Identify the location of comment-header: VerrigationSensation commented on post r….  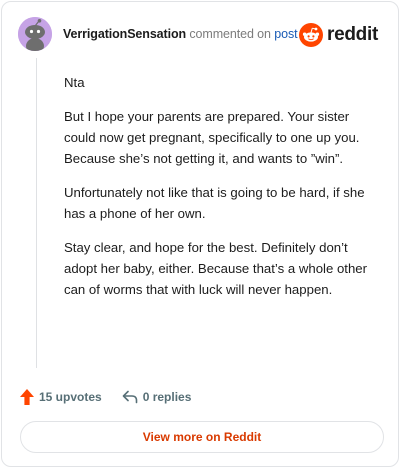
(202, 35).